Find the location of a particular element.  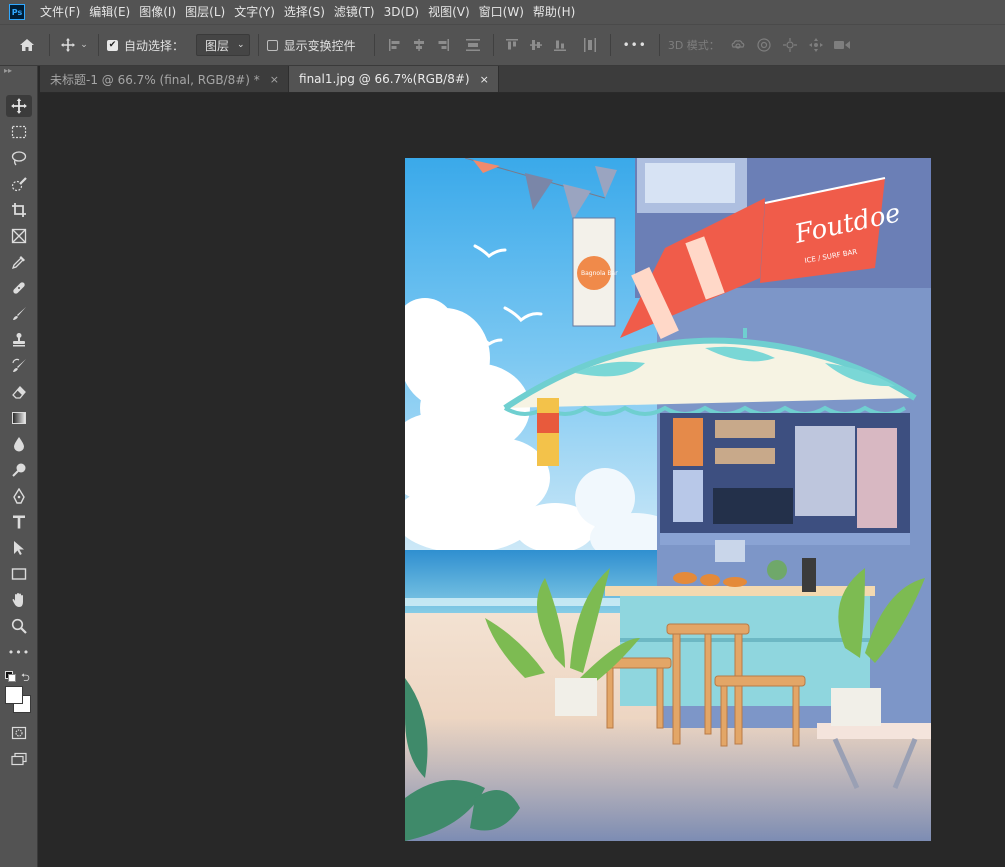

move-tool-icon is located at coordinates (19, 106).